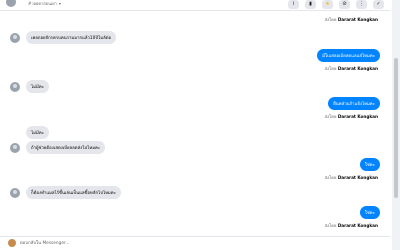 The width and height of the screenshot is (400, 250). Describe the element at coordinates (327, 4) in the screenshot. I see `star-icon: ★` at that location.